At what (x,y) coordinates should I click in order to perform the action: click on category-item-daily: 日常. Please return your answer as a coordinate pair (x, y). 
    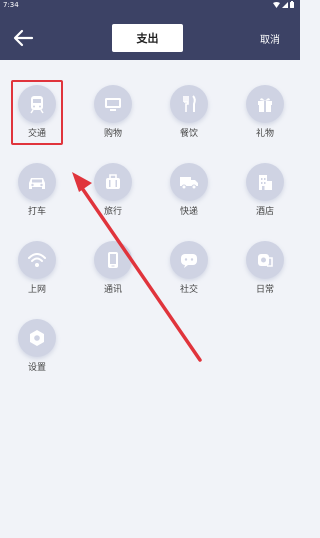
    Looking at the image, I should click on (265, 269).